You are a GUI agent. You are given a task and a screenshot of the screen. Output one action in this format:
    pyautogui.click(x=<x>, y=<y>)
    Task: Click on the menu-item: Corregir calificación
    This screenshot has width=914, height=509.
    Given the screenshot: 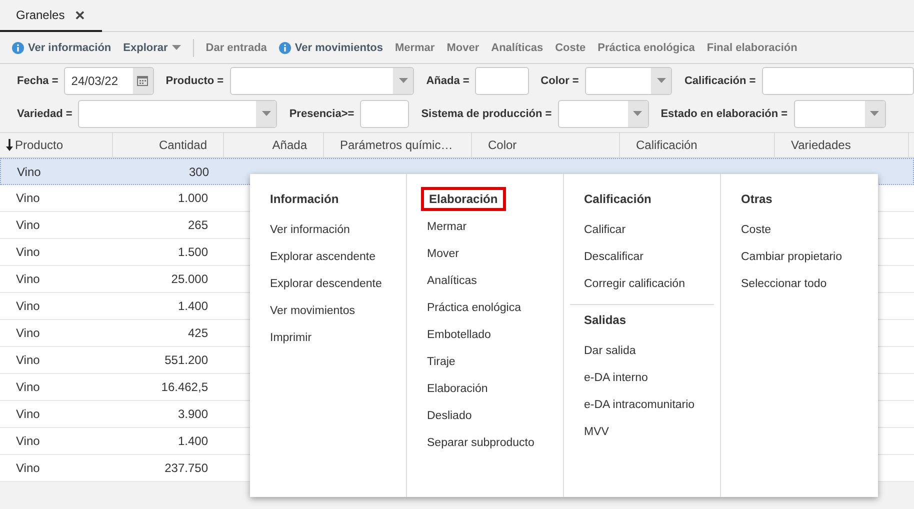 What is the action you would take?
    pyautogui.click(x=642, y=284)
    